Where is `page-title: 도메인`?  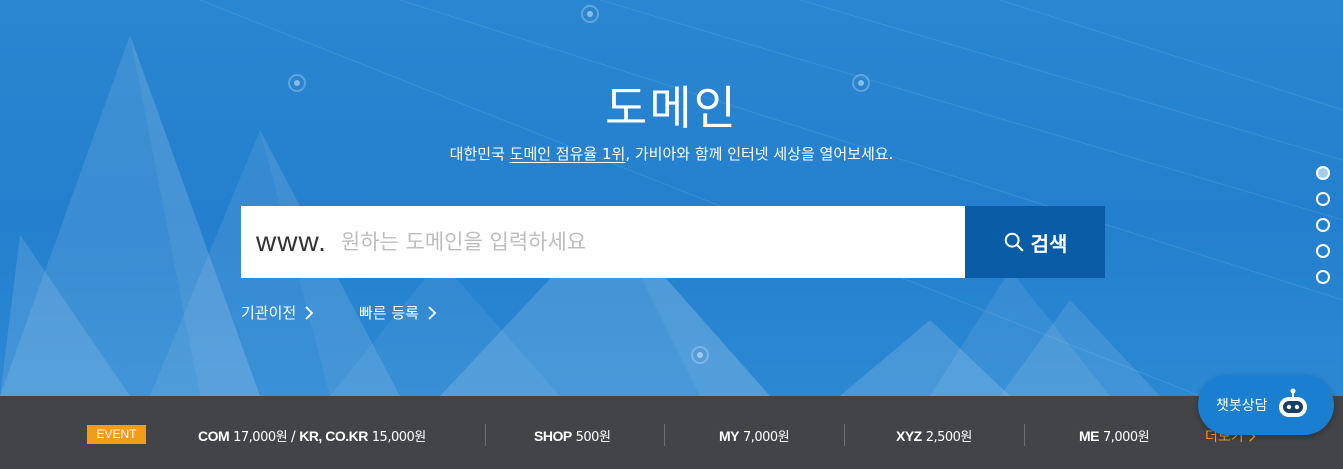
page-title: 도메인 is located at coordinates (671, 108).